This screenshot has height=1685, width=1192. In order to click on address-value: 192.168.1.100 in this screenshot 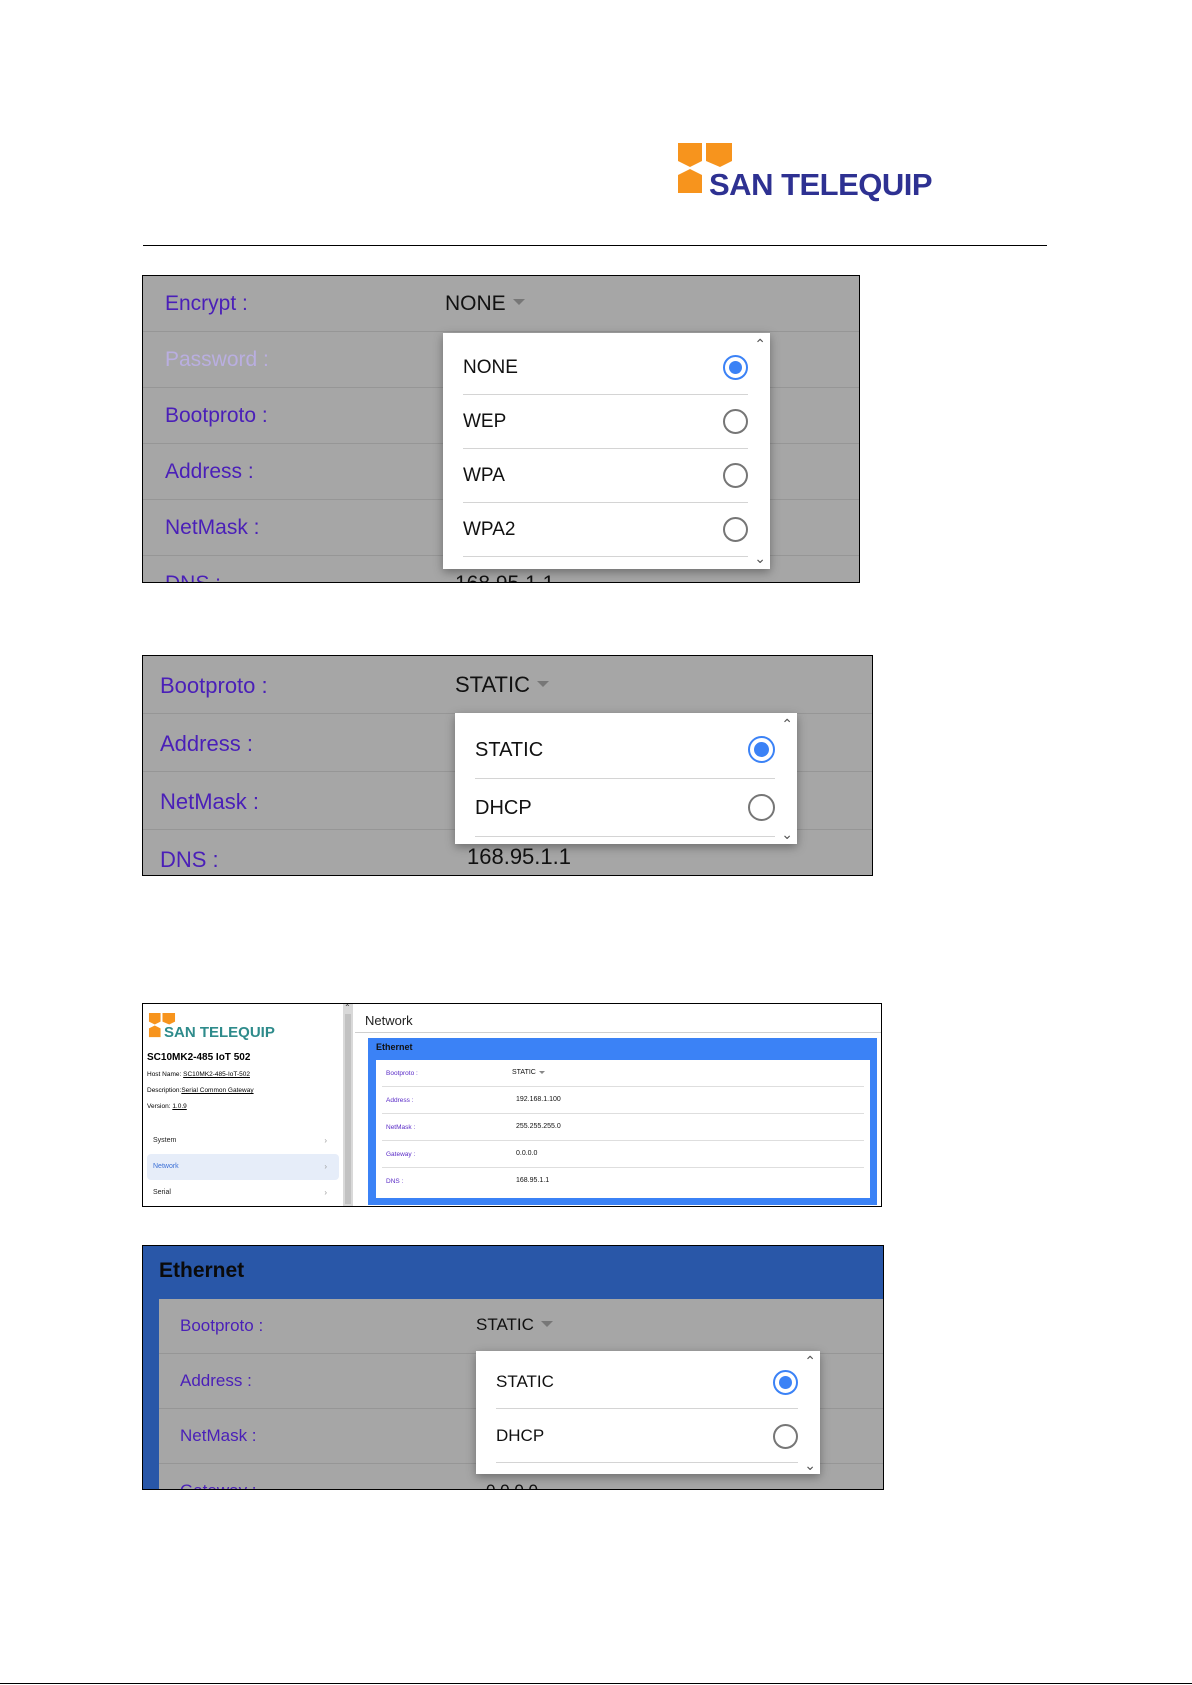, I will do `click(538, 1099)`.